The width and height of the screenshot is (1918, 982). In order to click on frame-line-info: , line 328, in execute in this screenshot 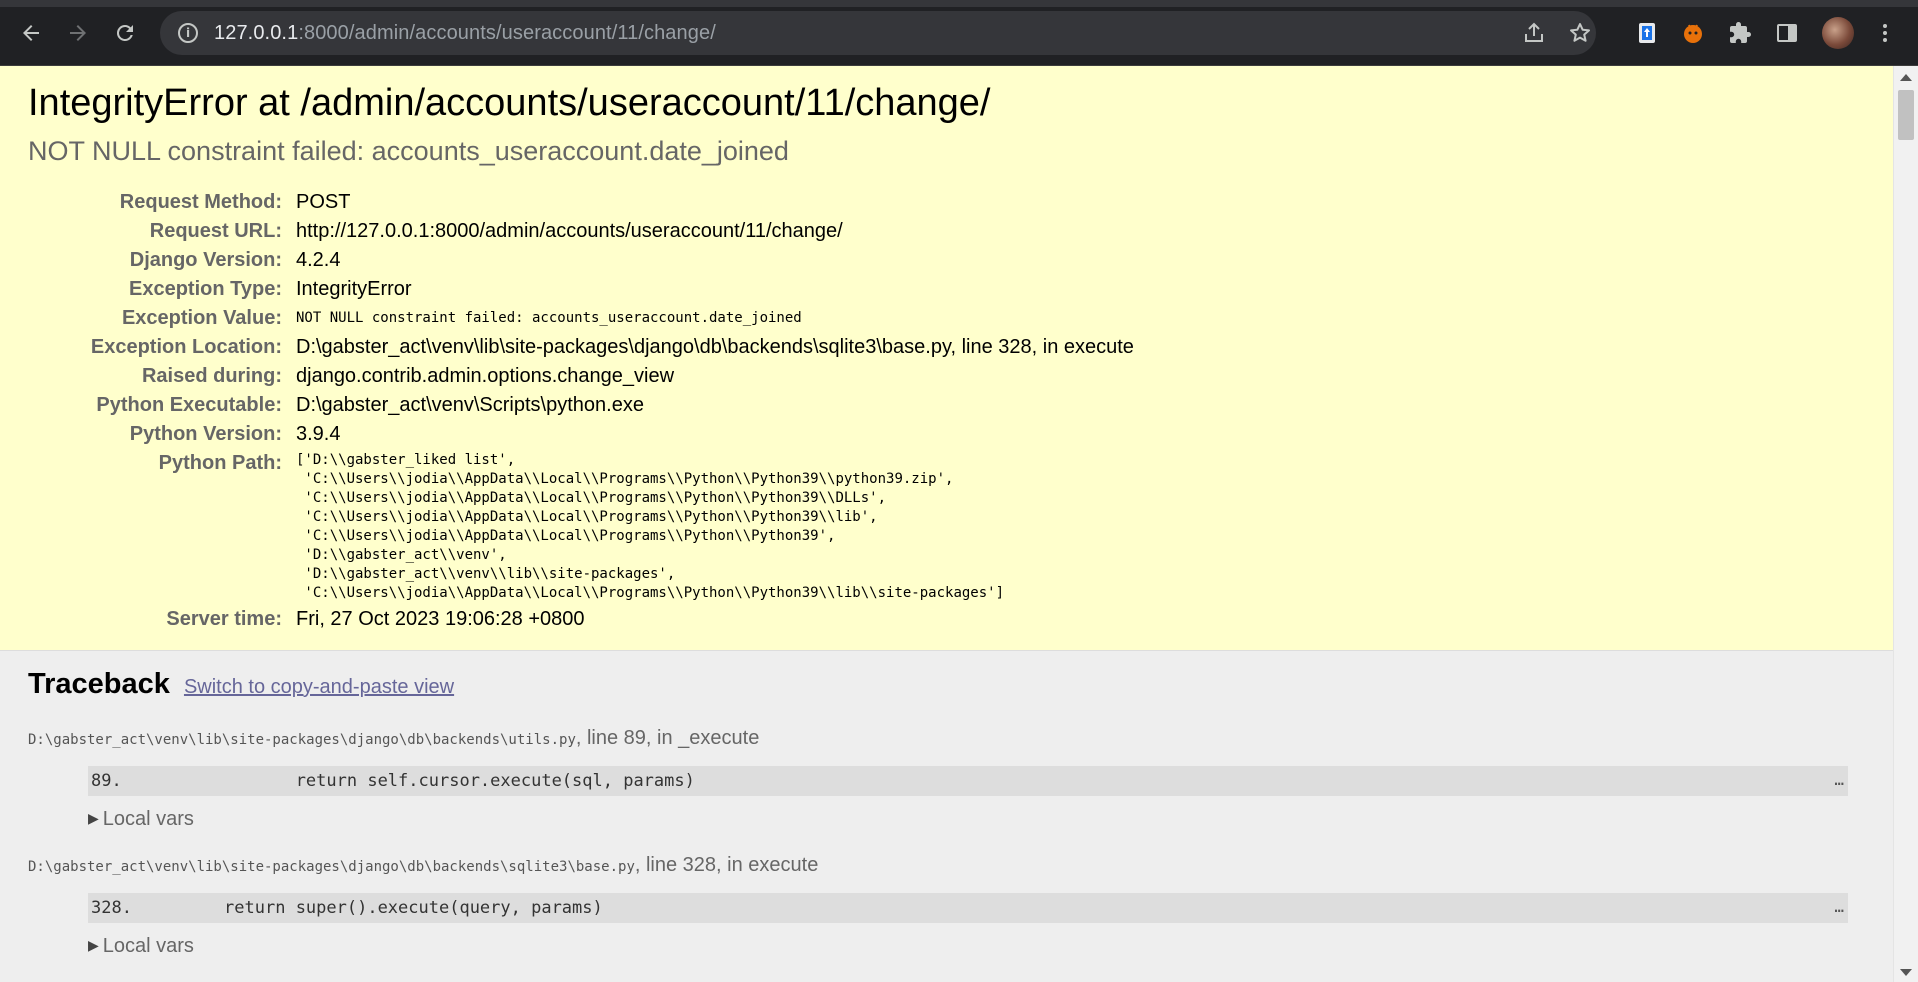, I will do `click(726, 865)`.